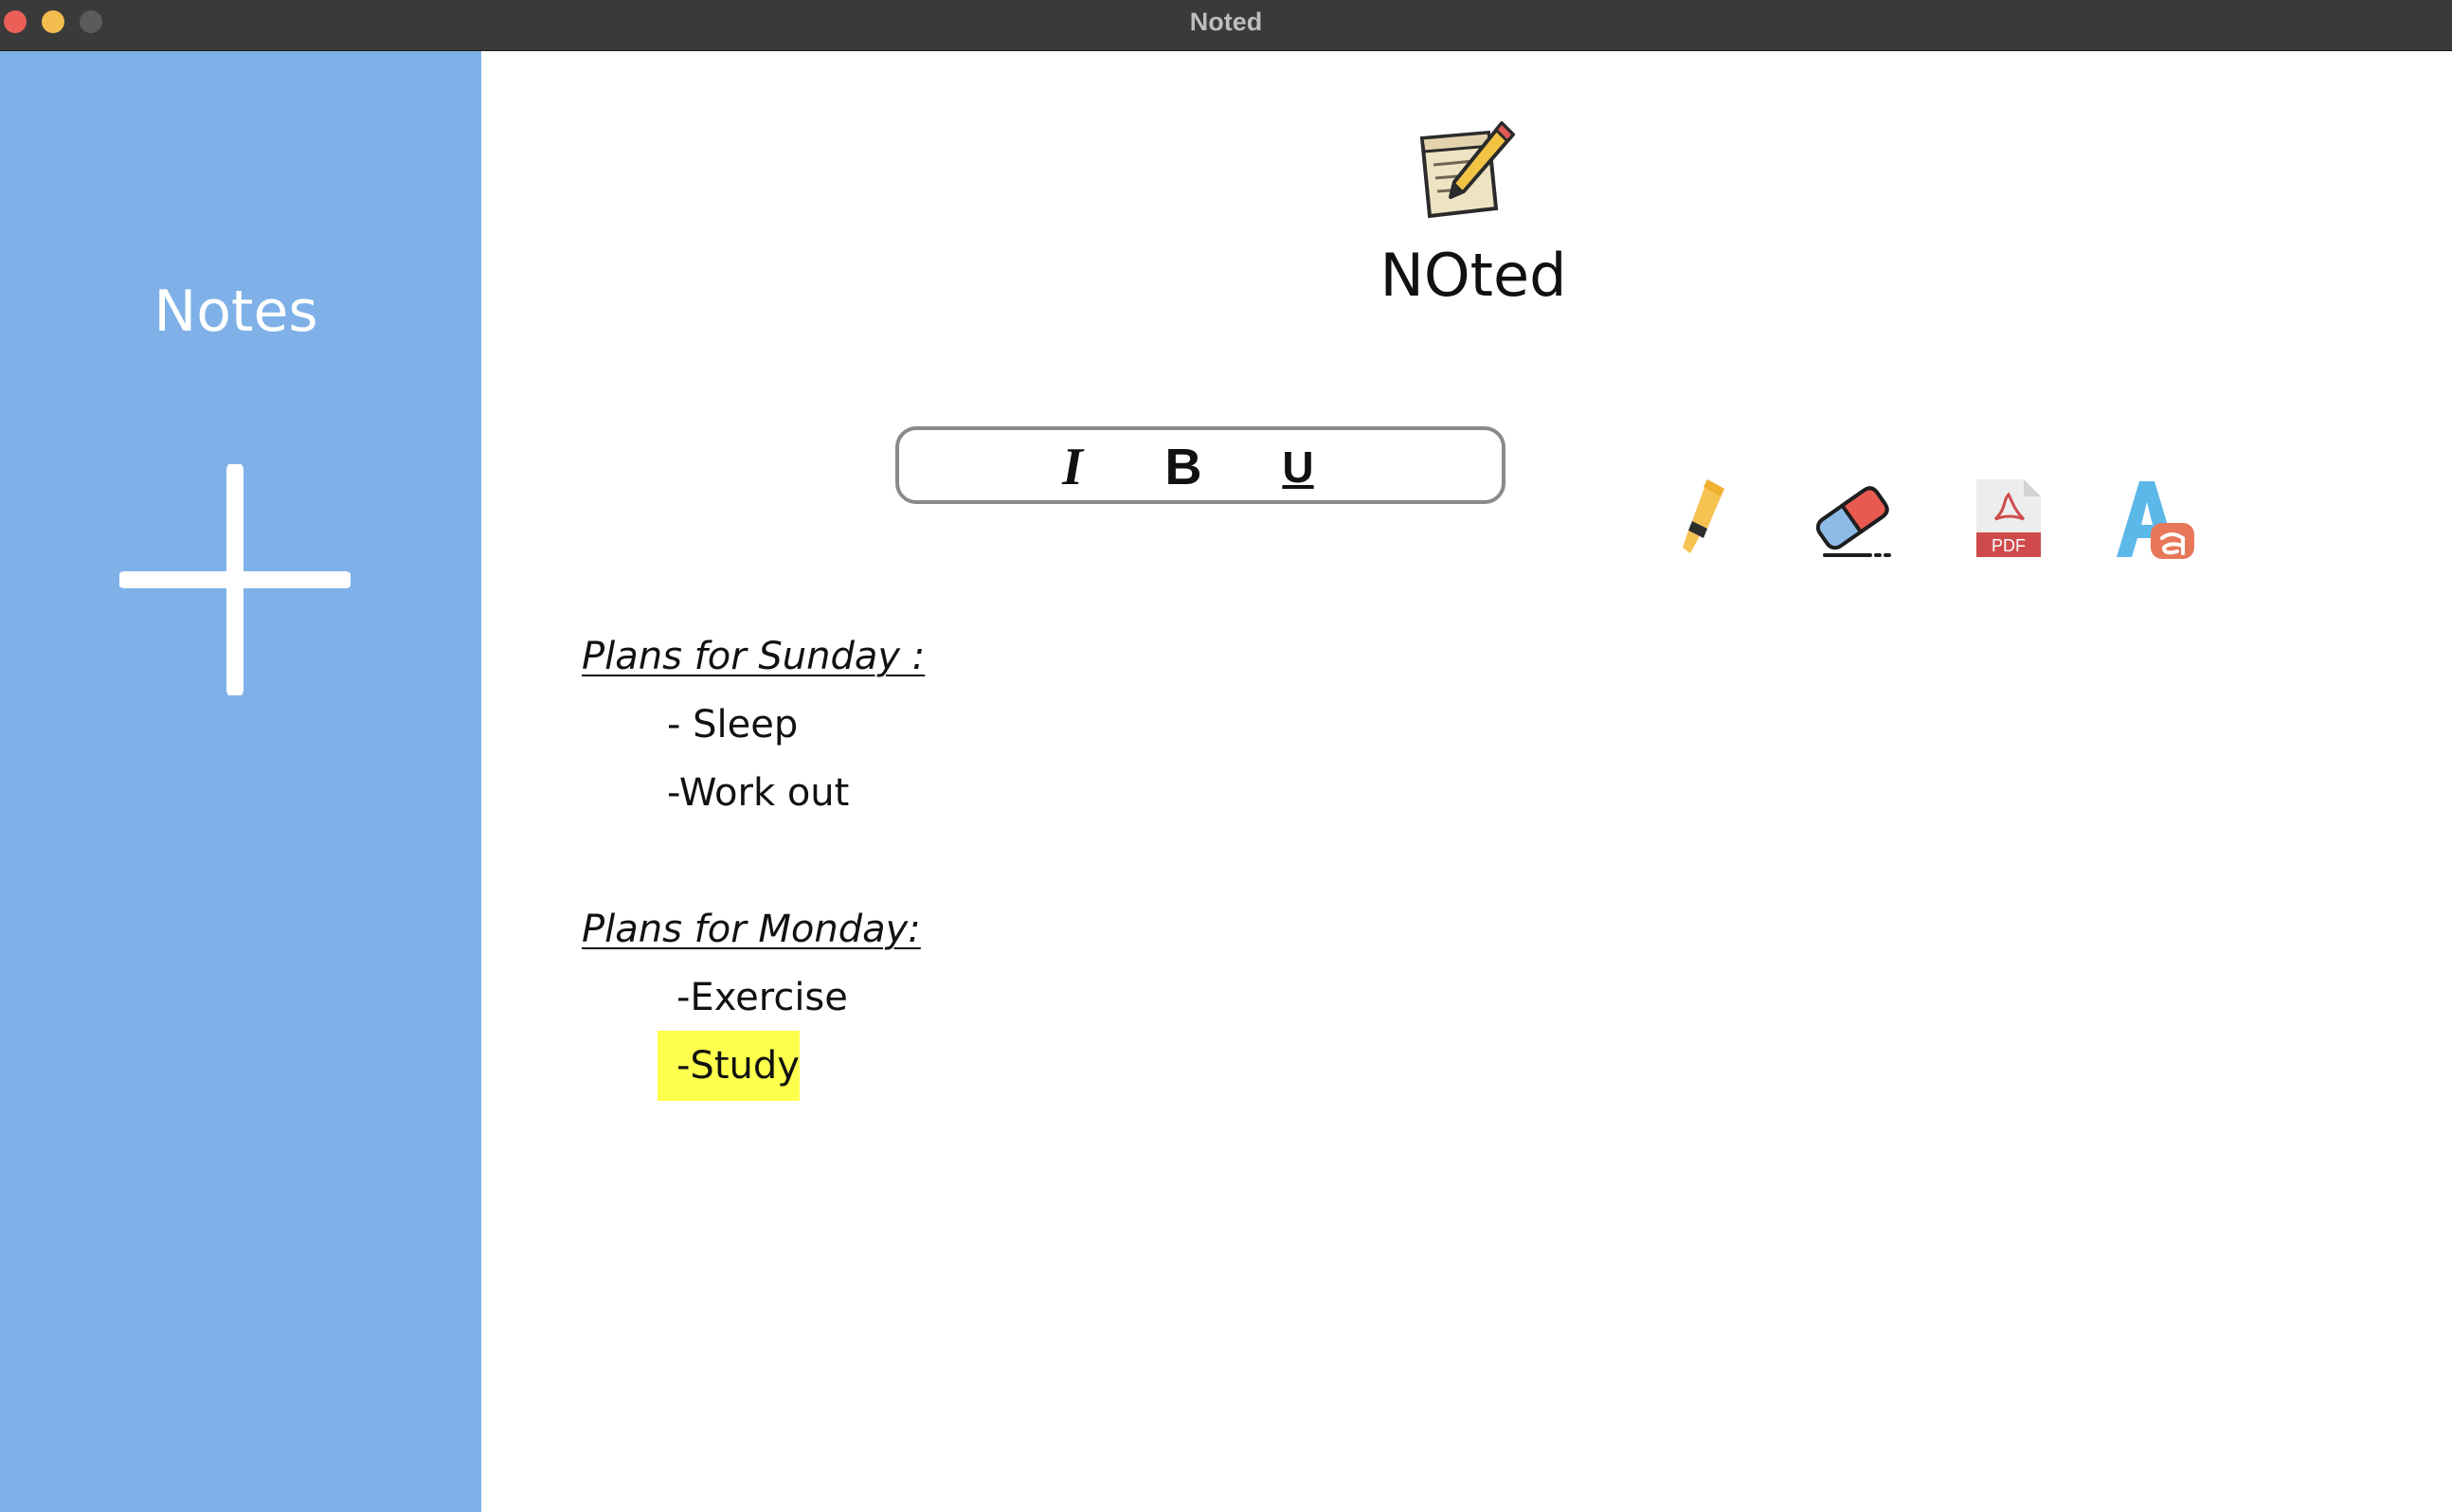  Describe the element at coordinates (751, 929) in the screenshot. I see `section-heading: Plans for Monday:` at that location.